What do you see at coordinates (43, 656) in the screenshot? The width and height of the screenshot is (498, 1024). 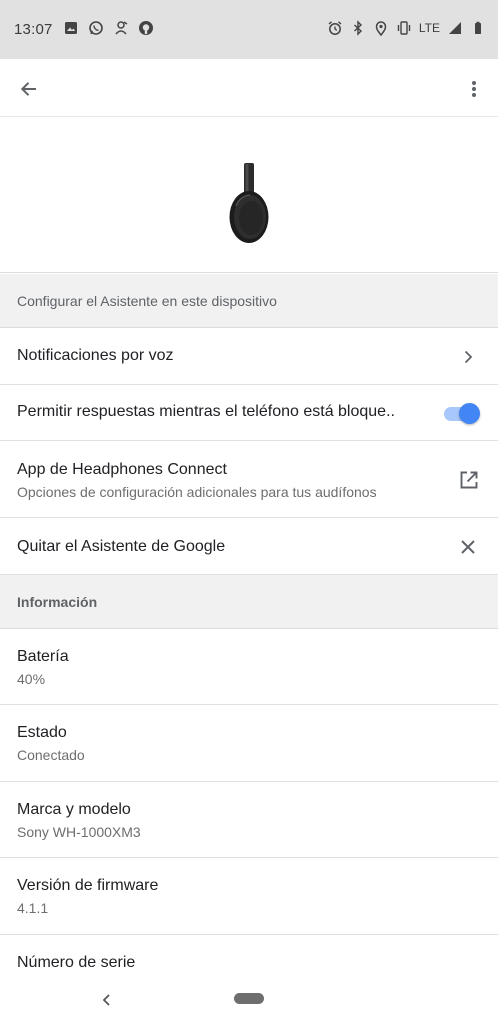 I see `battery-label: Batería` at bounding box center [43, 656].